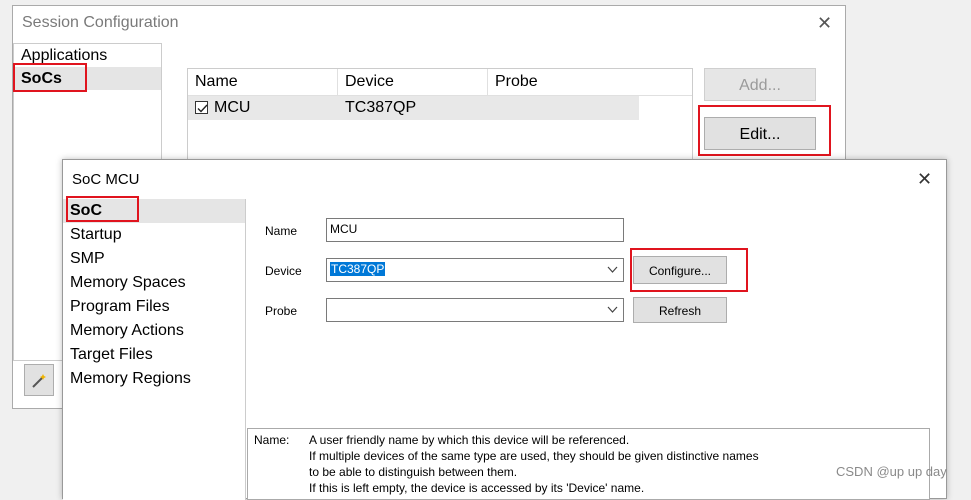 The image size is (971, 500). What do you see at coordinates (764, 130) in the screenshot?
I see `highlight-edit` at bounding box center [764, 130].